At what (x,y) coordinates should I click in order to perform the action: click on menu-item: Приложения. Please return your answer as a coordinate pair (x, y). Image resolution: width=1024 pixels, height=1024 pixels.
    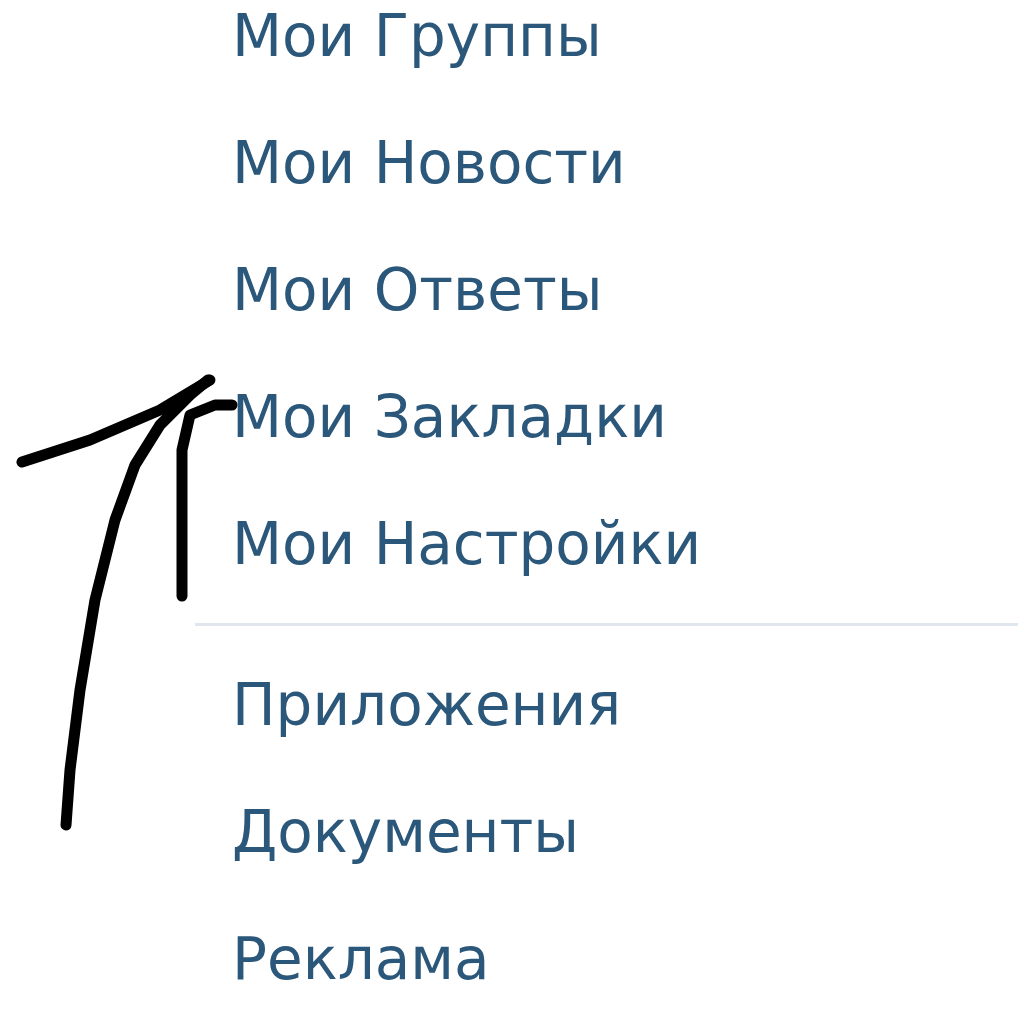
    Looking at the image, I should click on (512, 704).